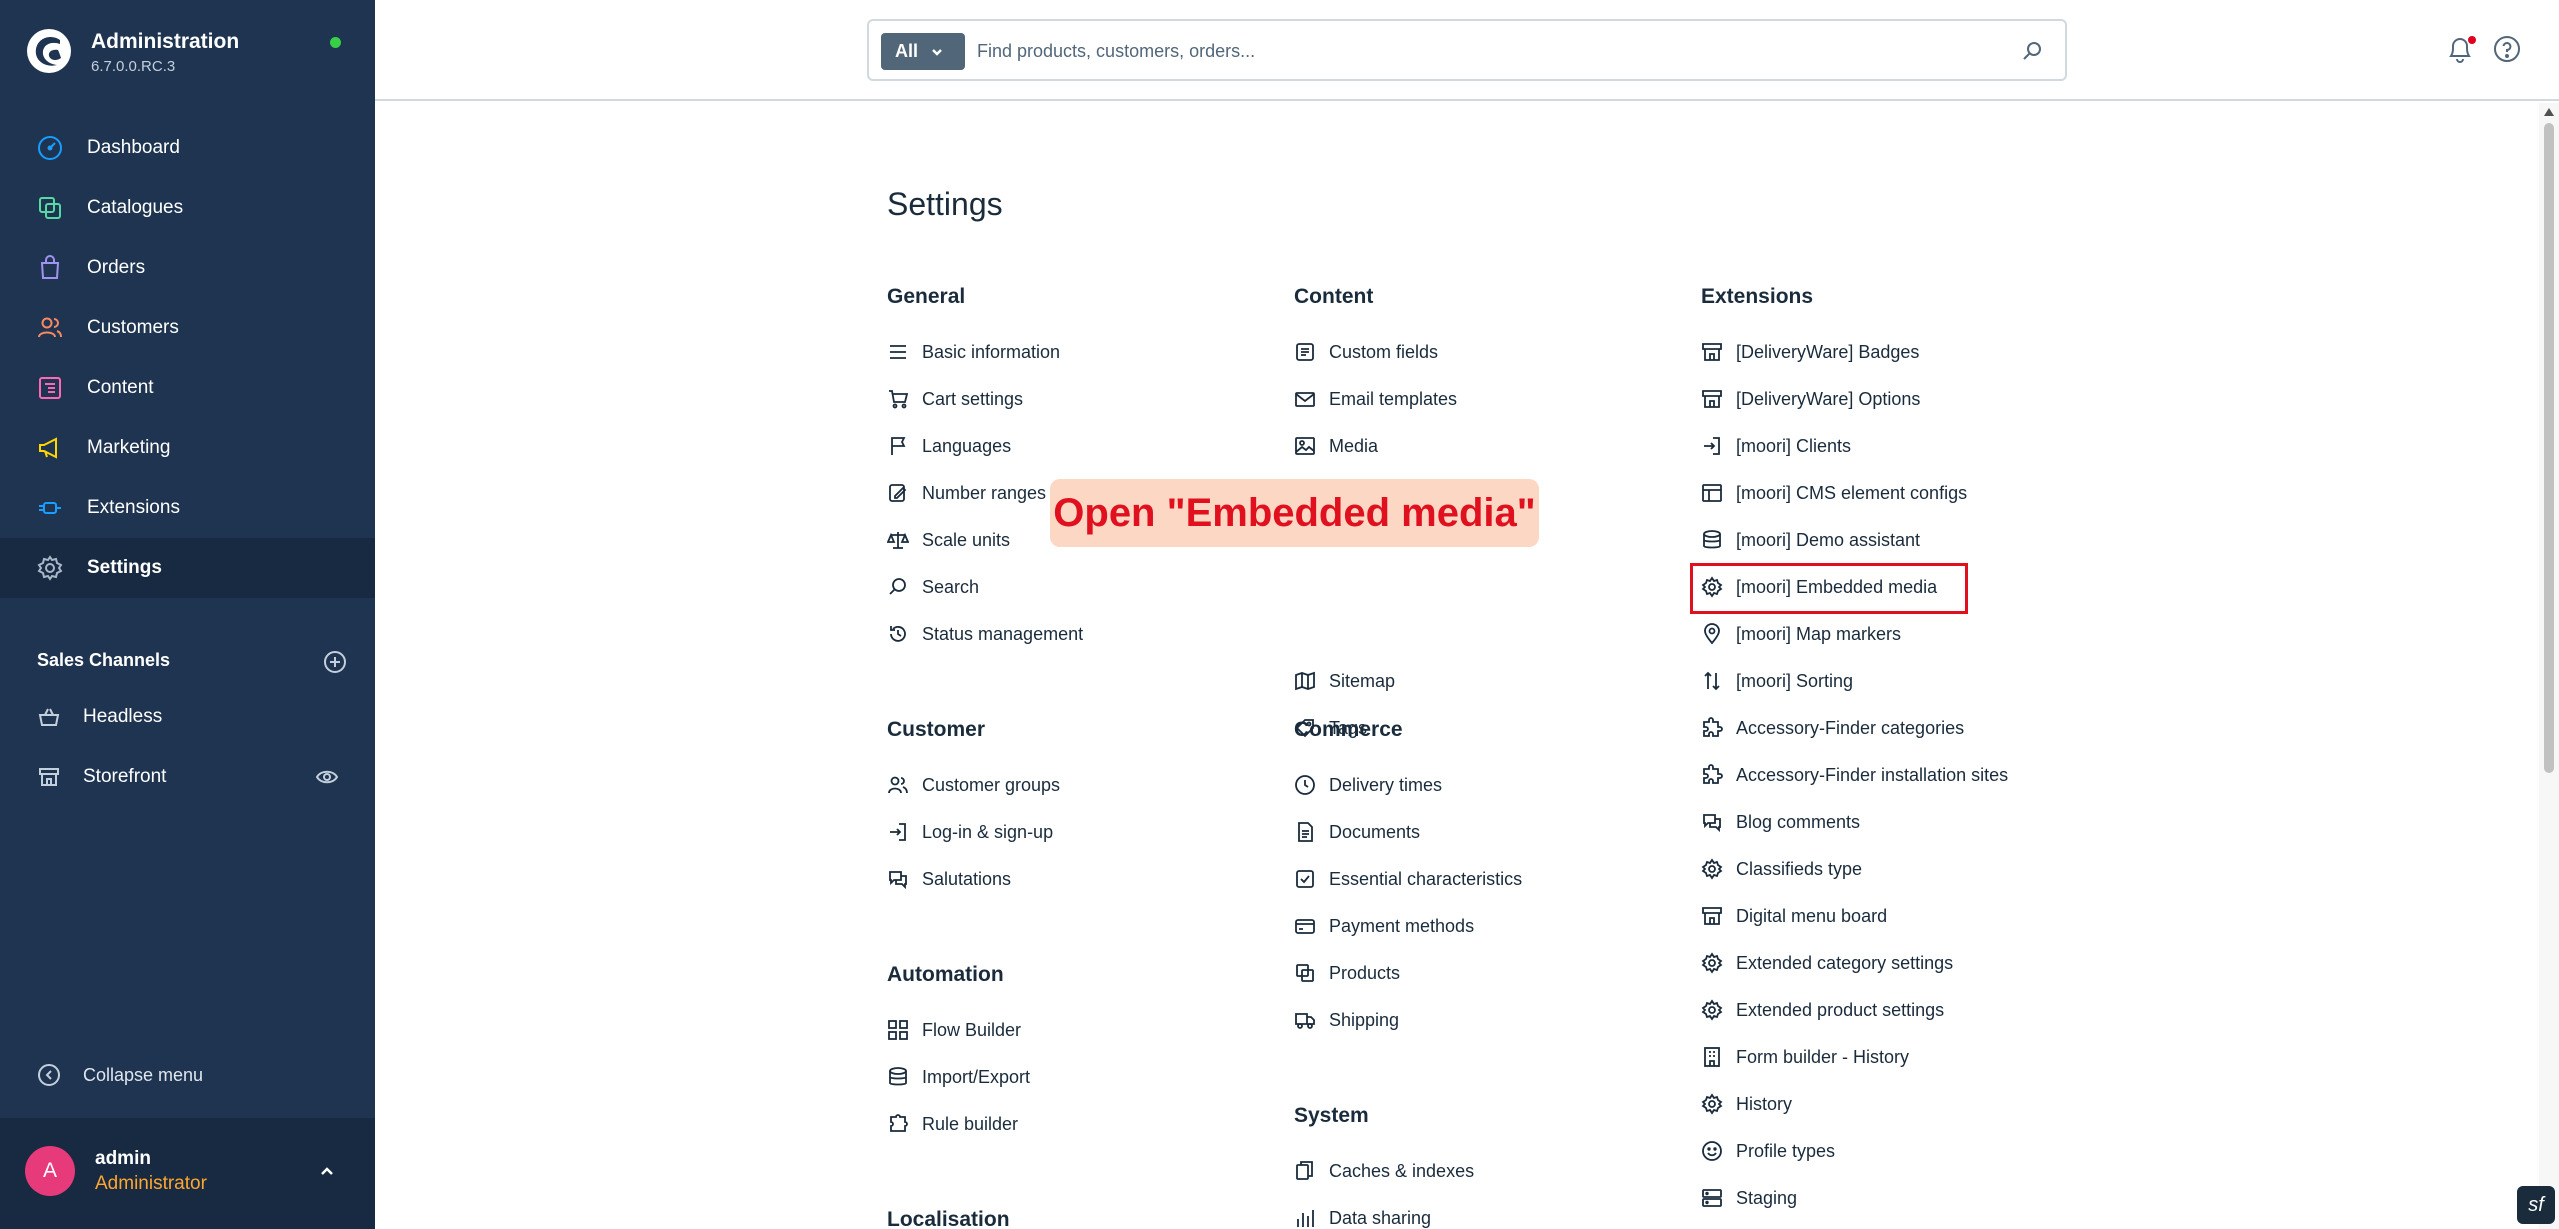 This screenshot has height=1229, width=2559. I want to click on group-title-content: Content, so click(1334, 296).